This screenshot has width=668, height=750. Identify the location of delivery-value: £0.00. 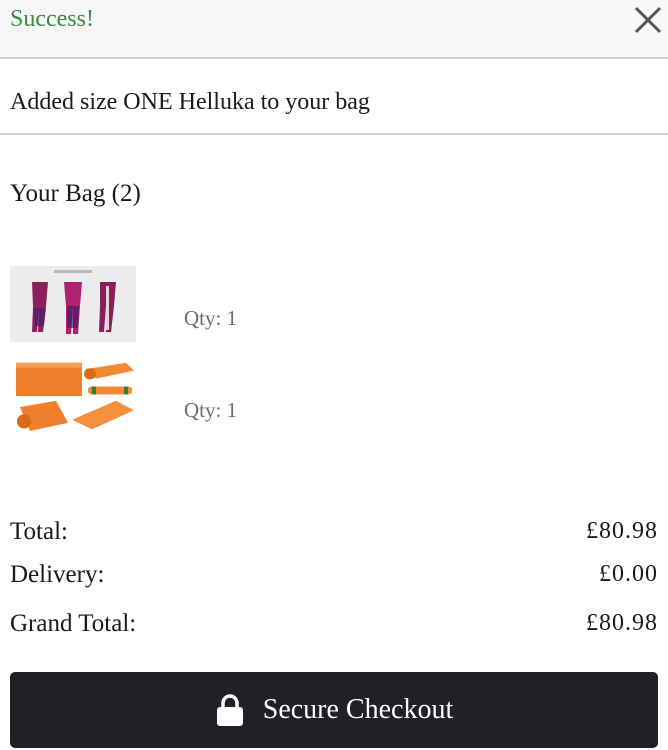
(628, 574).